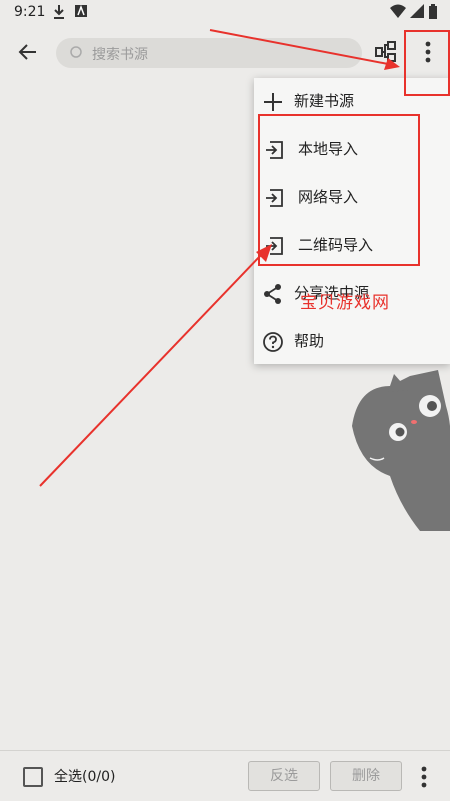  Describe the element at coordinates (392, 64) in the screenshot. I see `arrow-head-top` at that location.